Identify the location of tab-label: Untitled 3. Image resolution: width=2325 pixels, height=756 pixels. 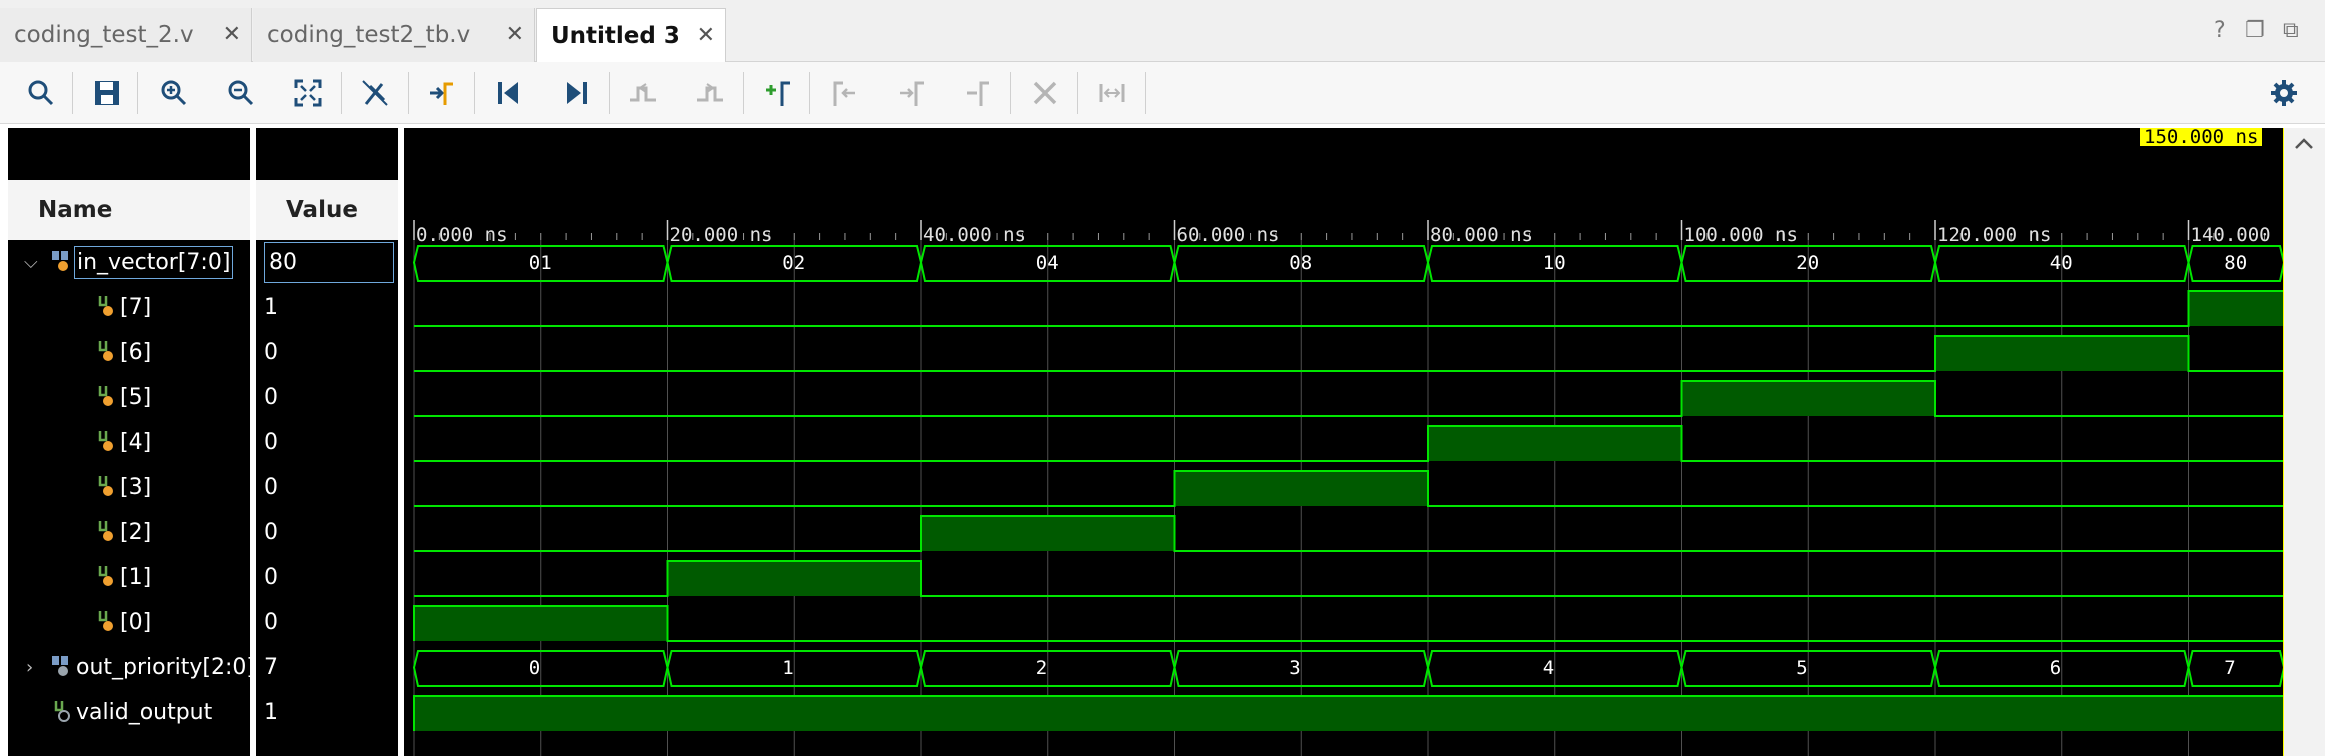
(615, 35).